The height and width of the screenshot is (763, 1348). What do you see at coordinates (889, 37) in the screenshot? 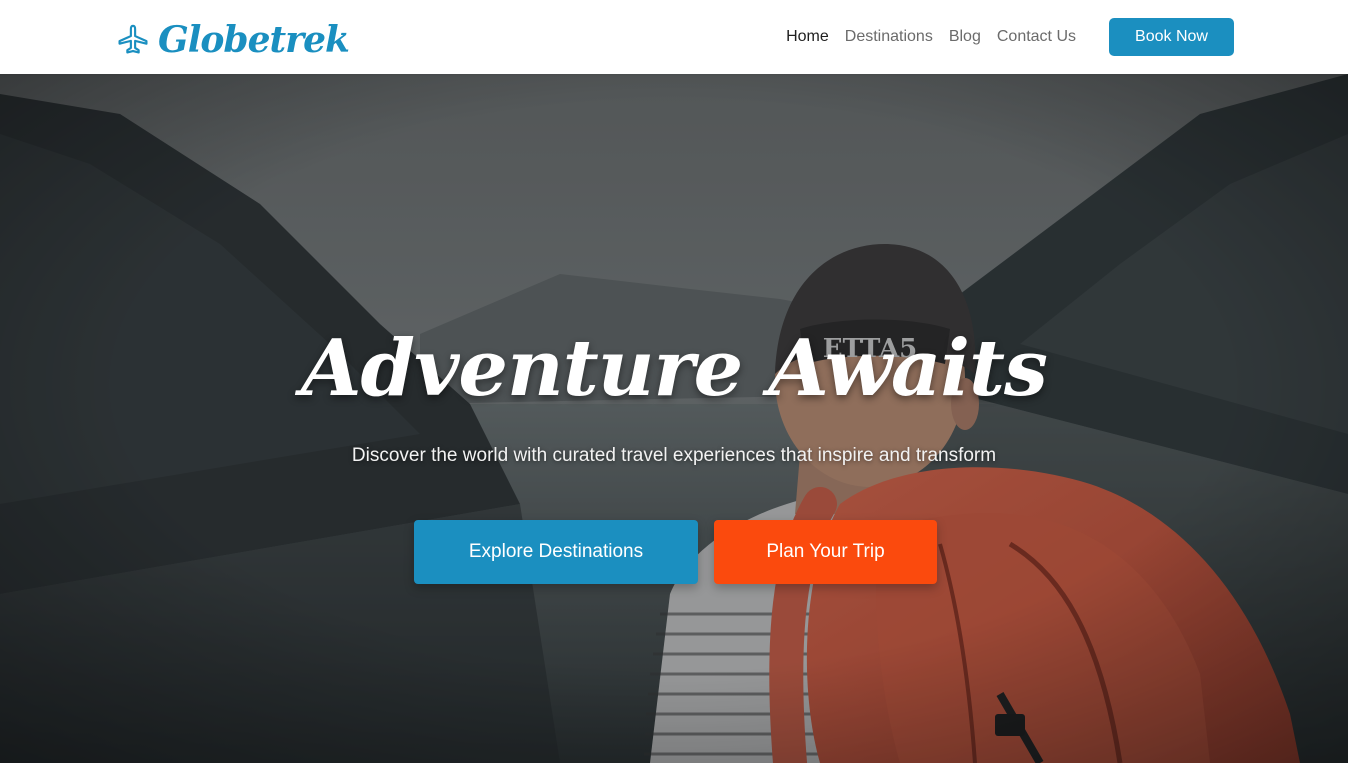
I see `nav-link-destinations: Destinations` at bounding box center [889, 37].